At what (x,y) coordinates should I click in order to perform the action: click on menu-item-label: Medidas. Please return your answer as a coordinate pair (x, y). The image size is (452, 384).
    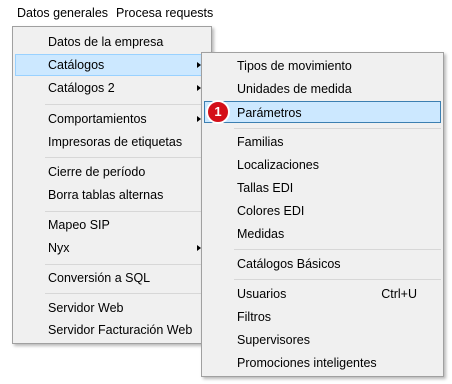
    Looking at the image, I should click on (261, 234).